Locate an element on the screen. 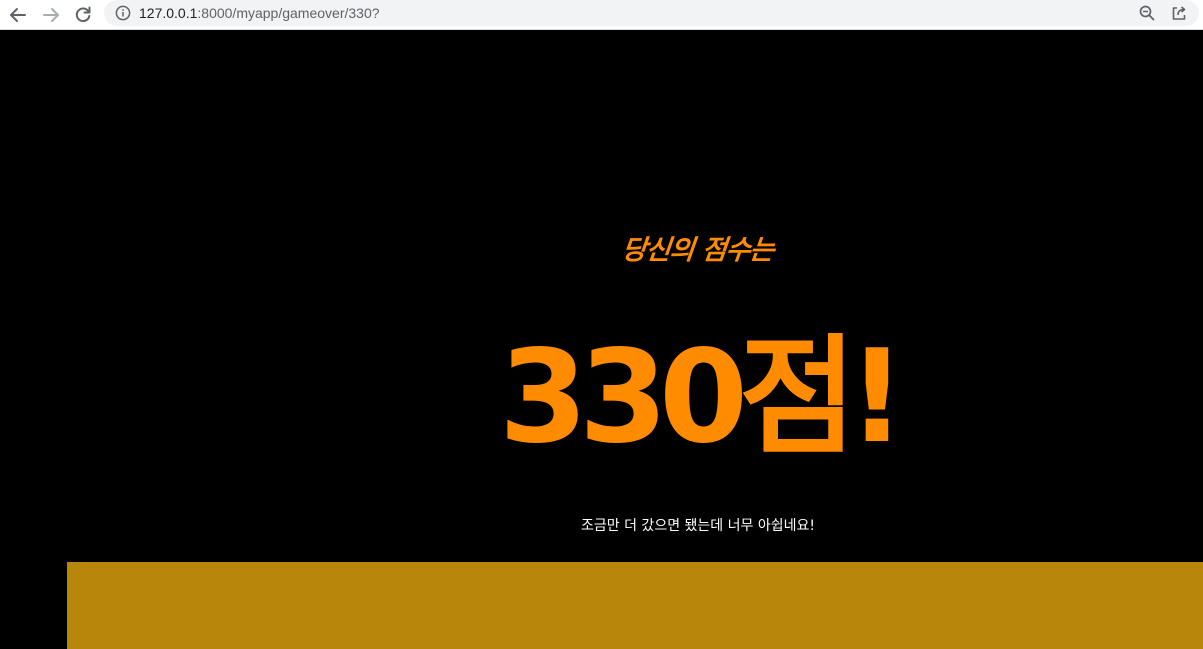 The width and height of the screenshot is (1203, 649). url-text: 127.0.0.1:8000/myapp/gameover/330? is located at coordinates (259, 13).